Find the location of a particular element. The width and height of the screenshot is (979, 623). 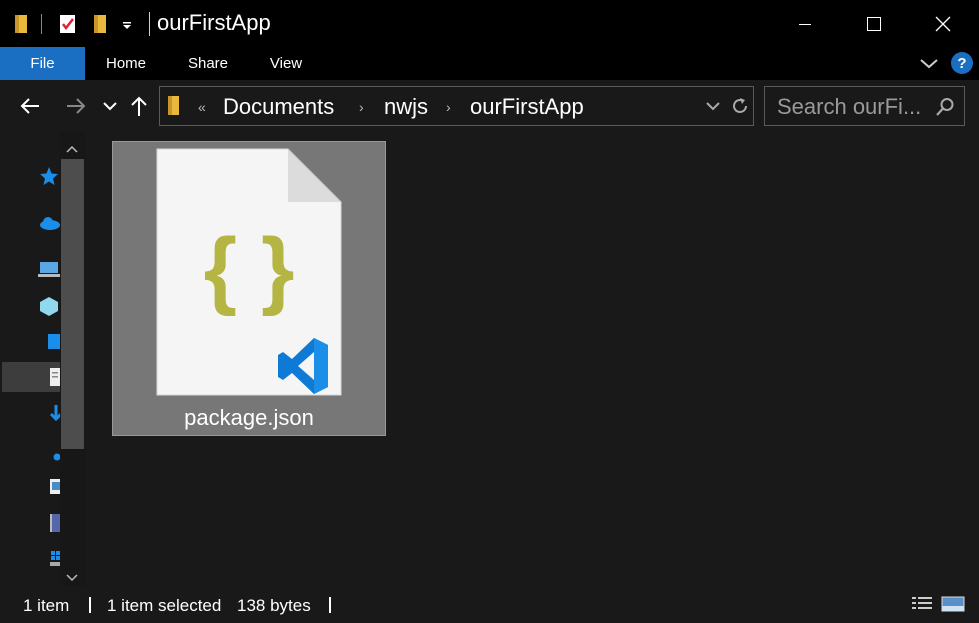

minimize-icon is located at coordinates (804, 24).